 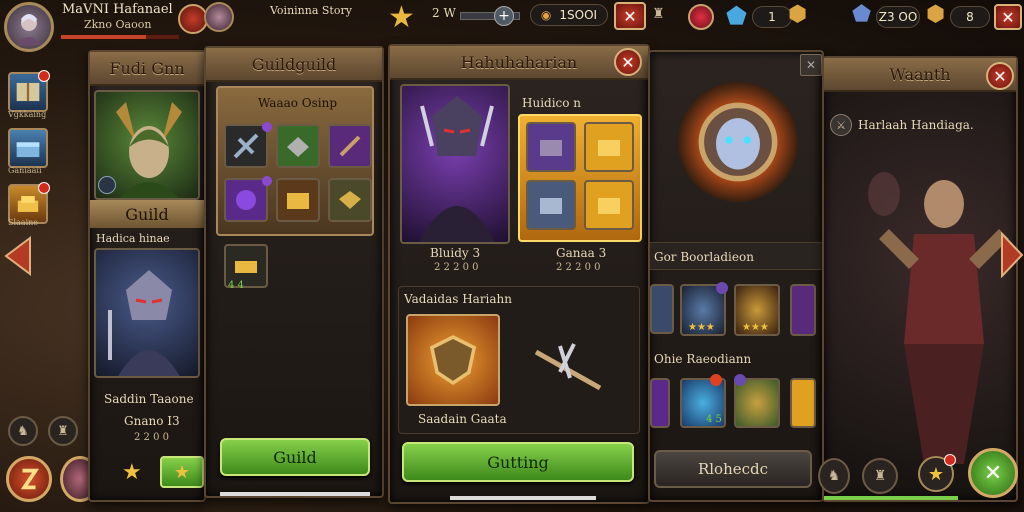 What do you see at coordinates (861, 14) in the screenshot?
I see `res2-icon: ⬟` at bounding box center [861, 14].